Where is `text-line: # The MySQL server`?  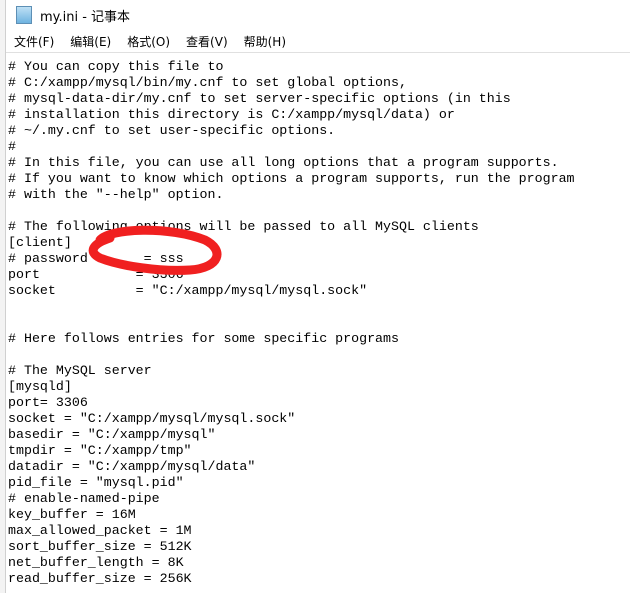
text-line: # The MySQL server is located at coordinates (80, 370).